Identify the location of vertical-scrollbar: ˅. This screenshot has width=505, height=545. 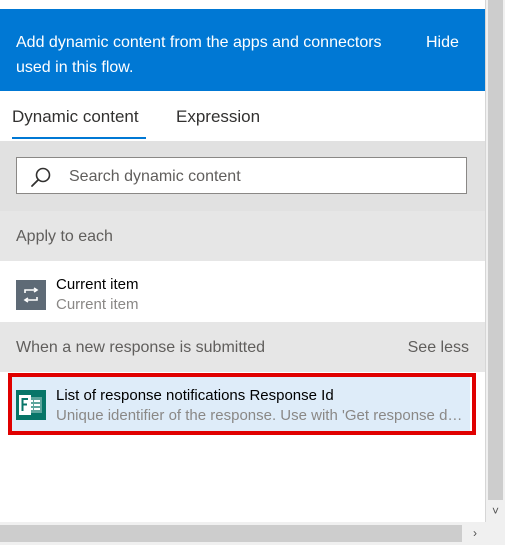
(495, 261).